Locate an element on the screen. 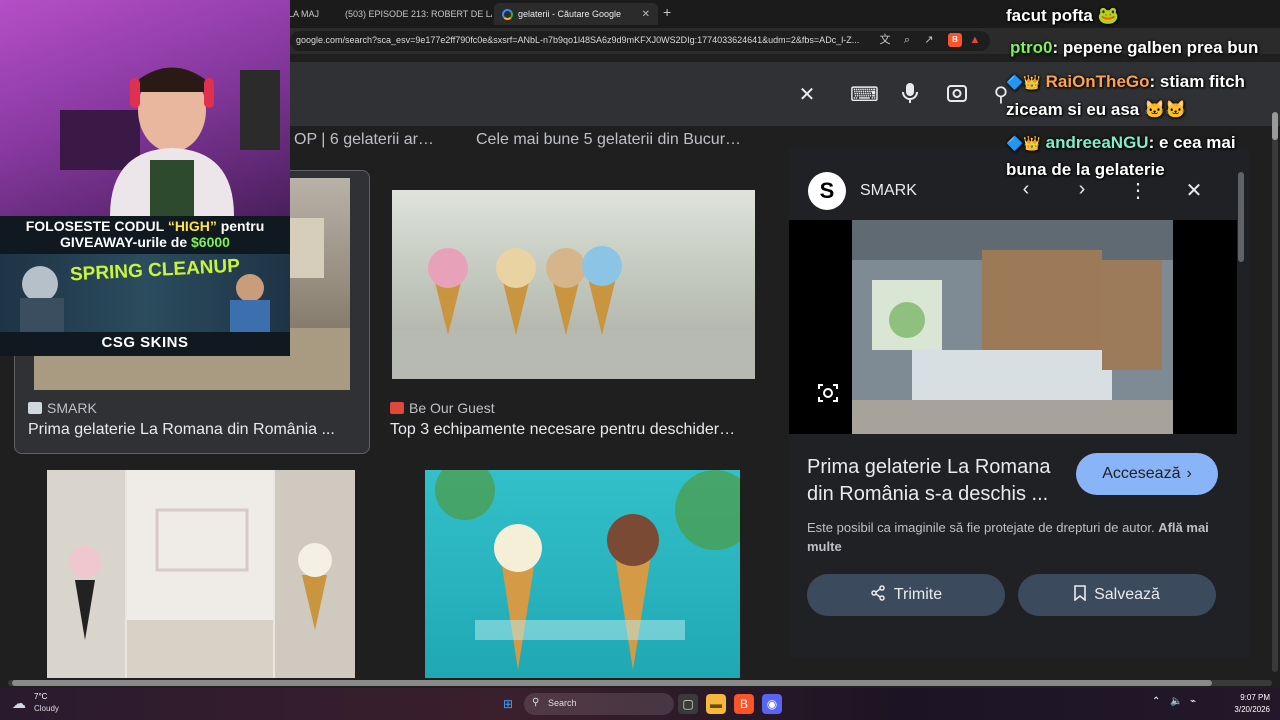 The image size is (1280, 720). source-label: Be Our Guest is located at coordinates (452, 408).